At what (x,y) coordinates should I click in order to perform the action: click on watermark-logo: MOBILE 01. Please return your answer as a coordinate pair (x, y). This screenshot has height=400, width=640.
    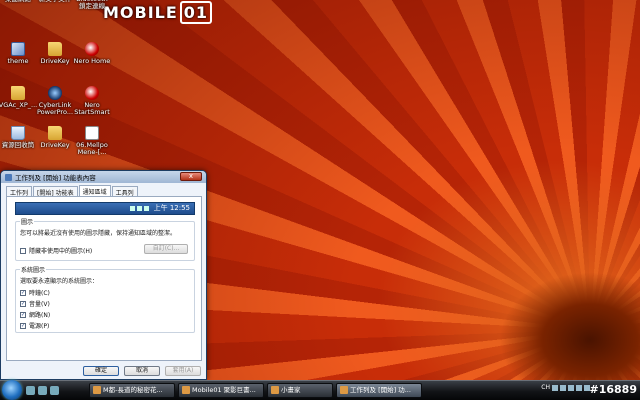
    Looking at the image, I should click on (158, 12).